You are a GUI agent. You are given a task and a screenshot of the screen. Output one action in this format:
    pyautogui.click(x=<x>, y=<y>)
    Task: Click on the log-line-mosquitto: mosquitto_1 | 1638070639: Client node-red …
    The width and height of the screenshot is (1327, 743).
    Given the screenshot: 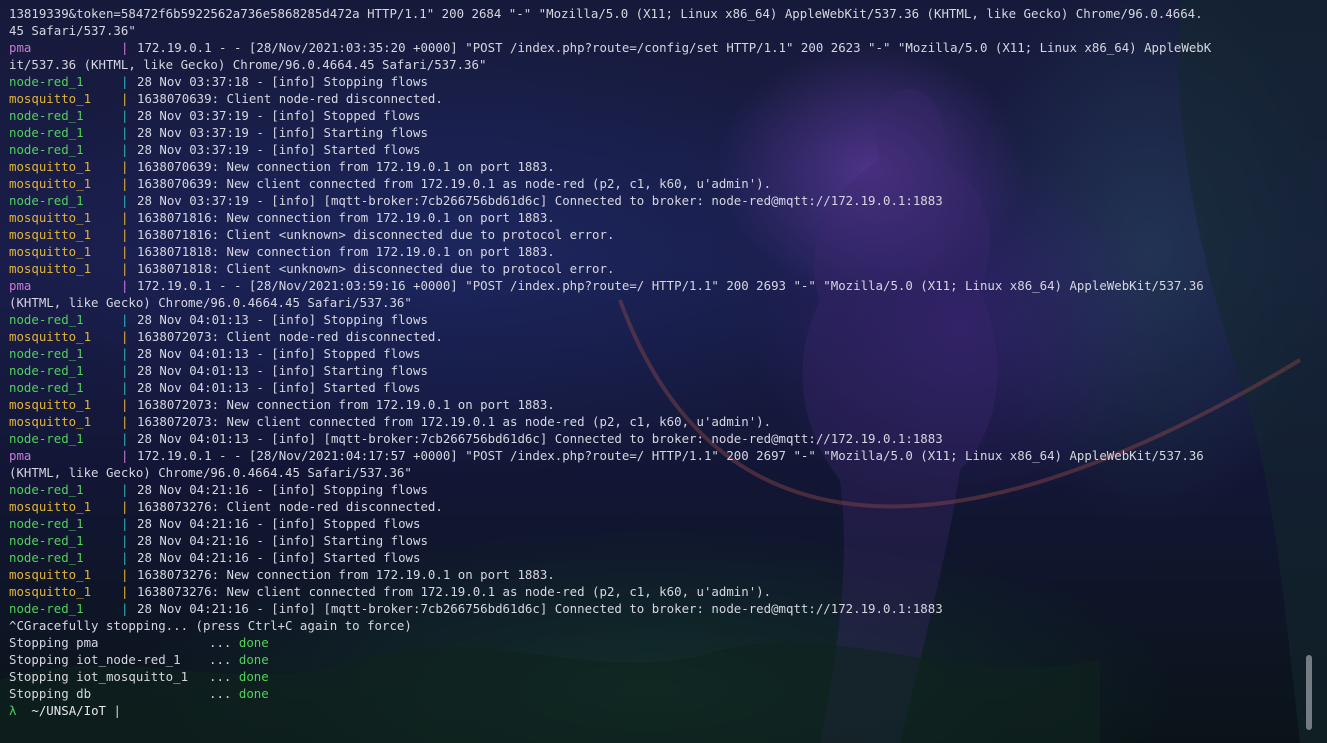 What is the action you would take?
    pyautogui.click(x=654, y=98)
    